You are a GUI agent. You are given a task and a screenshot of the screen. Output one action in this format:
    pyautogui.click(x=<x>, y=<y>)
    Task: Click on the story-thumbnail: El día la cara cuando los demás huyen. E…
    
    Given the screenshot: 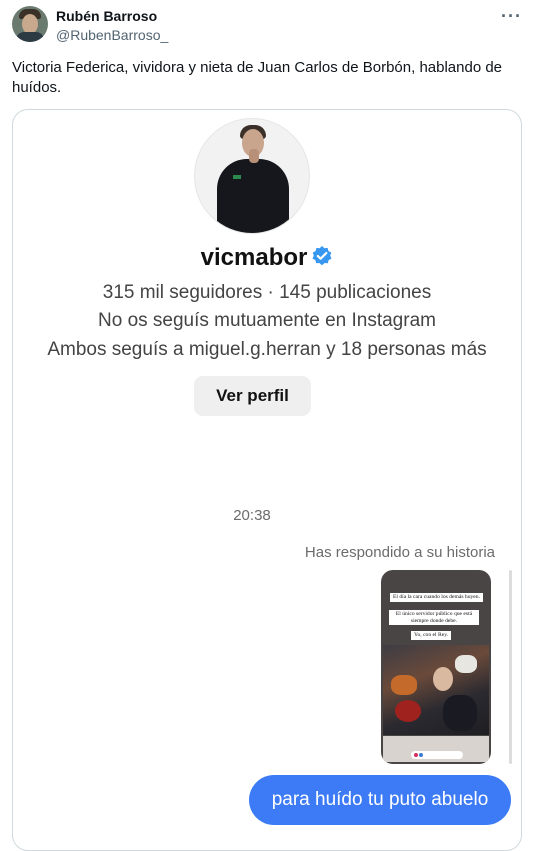 What is the action you would take?
    pyautogui.click(x=436, y=667)
    